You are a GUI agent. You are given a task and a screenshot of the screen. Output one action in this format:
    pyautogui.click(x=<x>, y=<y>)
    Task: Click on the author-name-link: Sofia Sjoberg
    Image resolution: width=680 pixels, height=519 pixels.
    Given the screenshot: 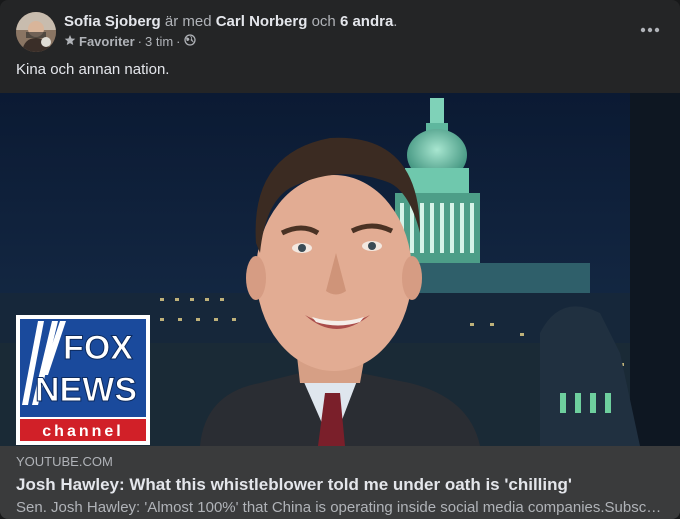 What is the action you would take?
    pyautogui.click(x=112, y=21)
    